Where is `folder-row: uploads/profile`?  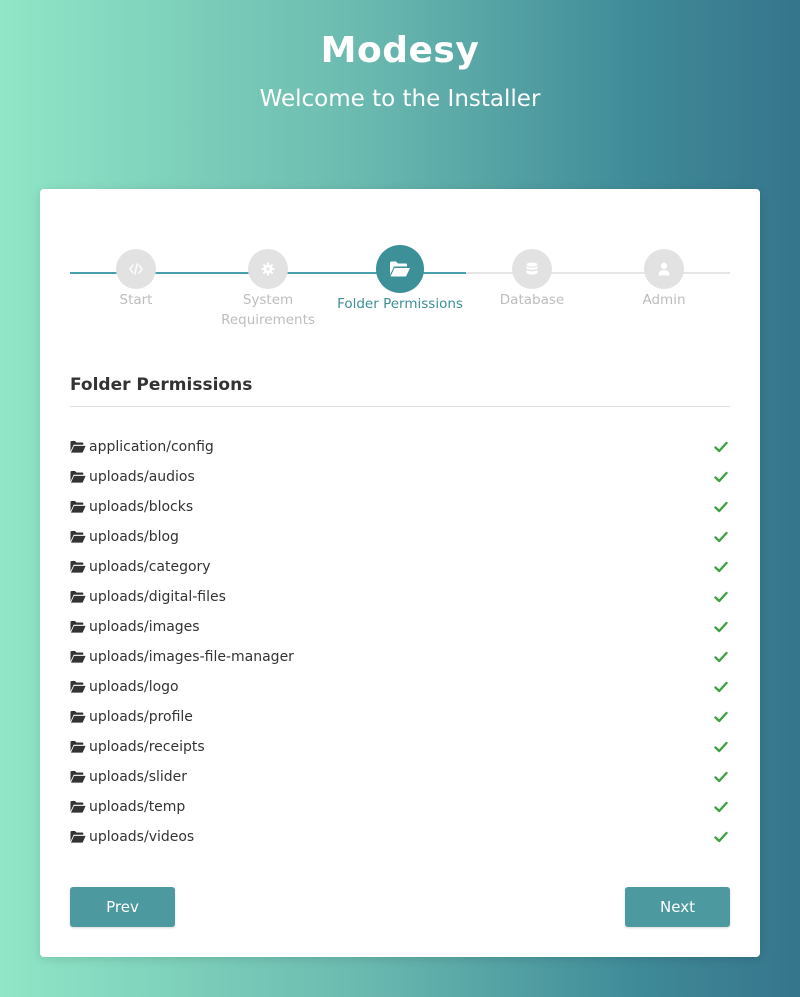
folder-row: uploads/profile is located at coordinates (400, 717).